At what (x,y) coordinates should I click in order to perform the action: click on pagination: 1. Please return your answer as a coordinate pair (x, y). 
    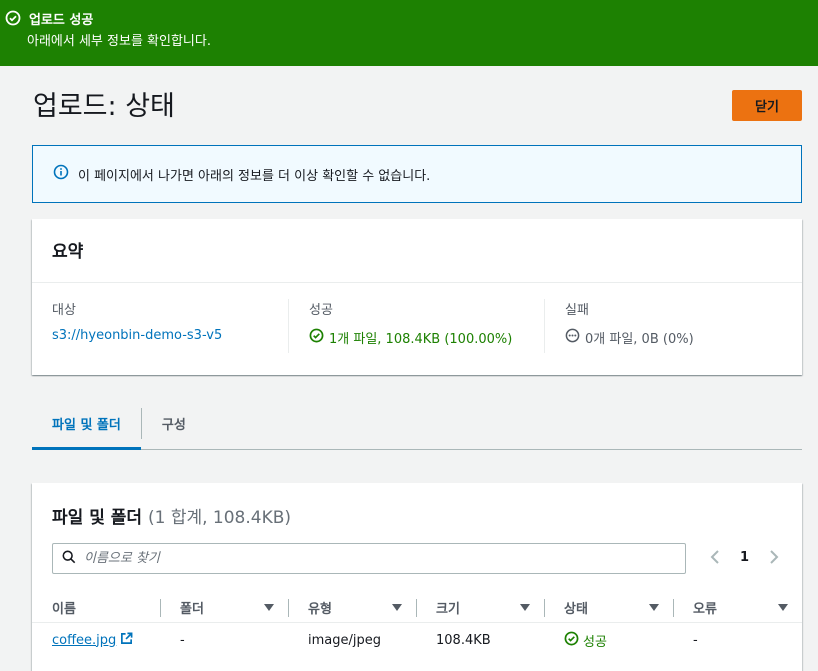
    Looking at the image, I should click on (744, 557).